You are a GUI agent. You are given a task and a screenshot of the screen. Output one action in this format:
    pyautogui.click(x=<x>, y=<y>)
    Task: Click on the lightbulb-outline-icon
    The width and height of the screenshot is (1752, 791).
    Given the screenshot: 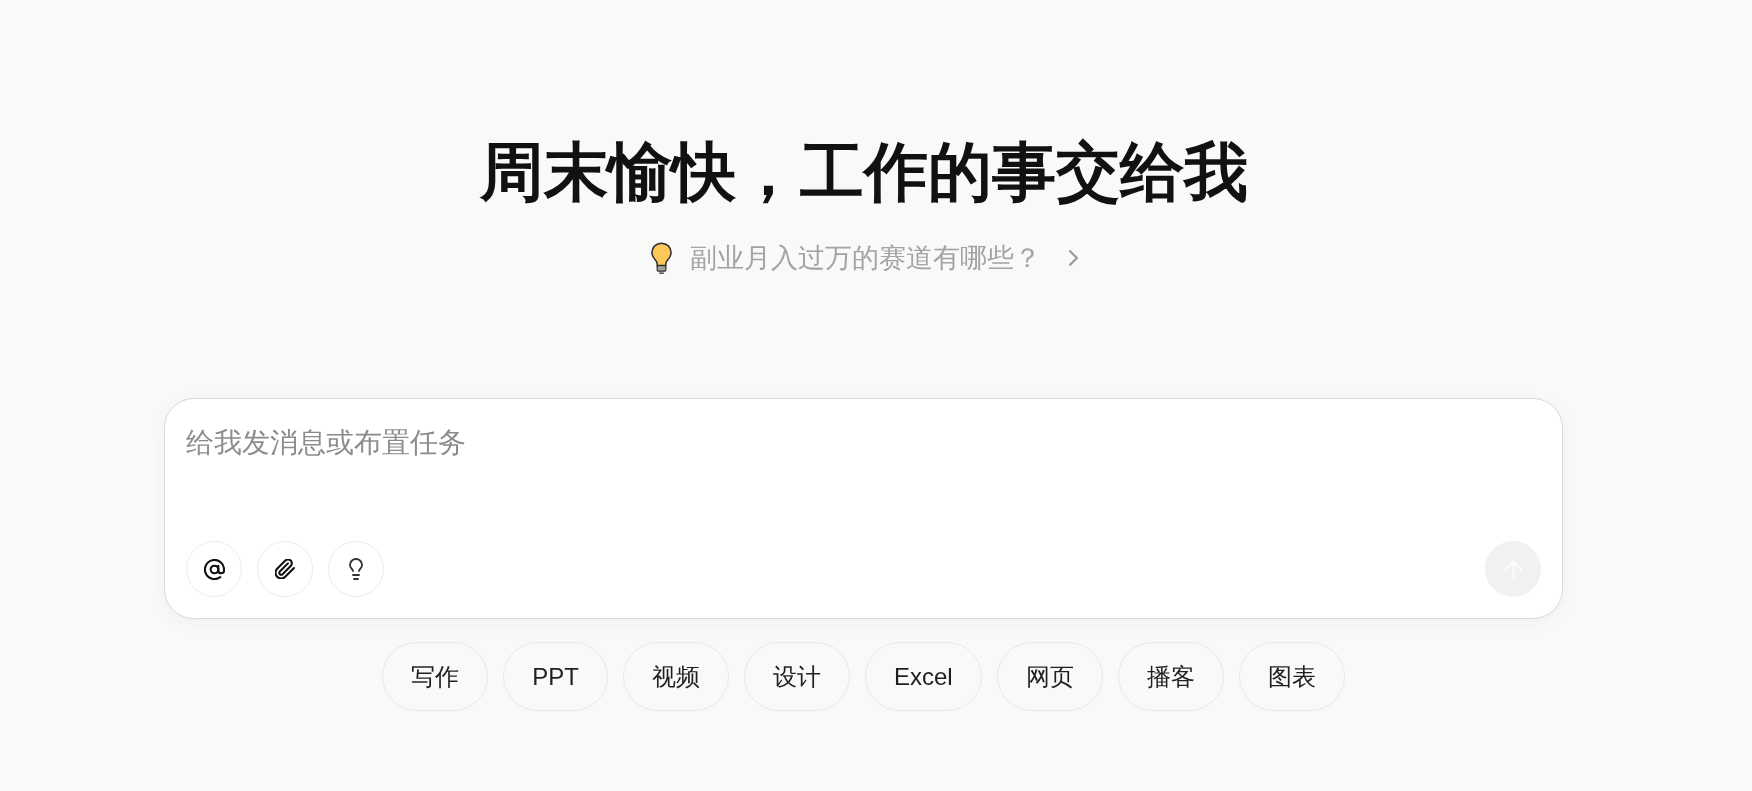 What is the action you would take?
    pyautogui.click(x=356, y=569)
    